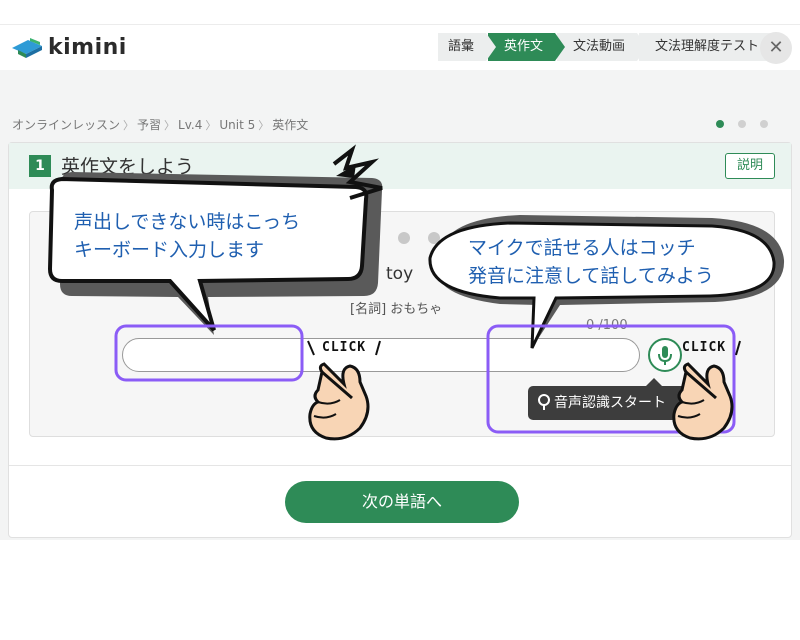 The image size is (800, 640). Describe the element at coordinates (720, 124) in the screenshot. I see `page-dot-active` at that location.